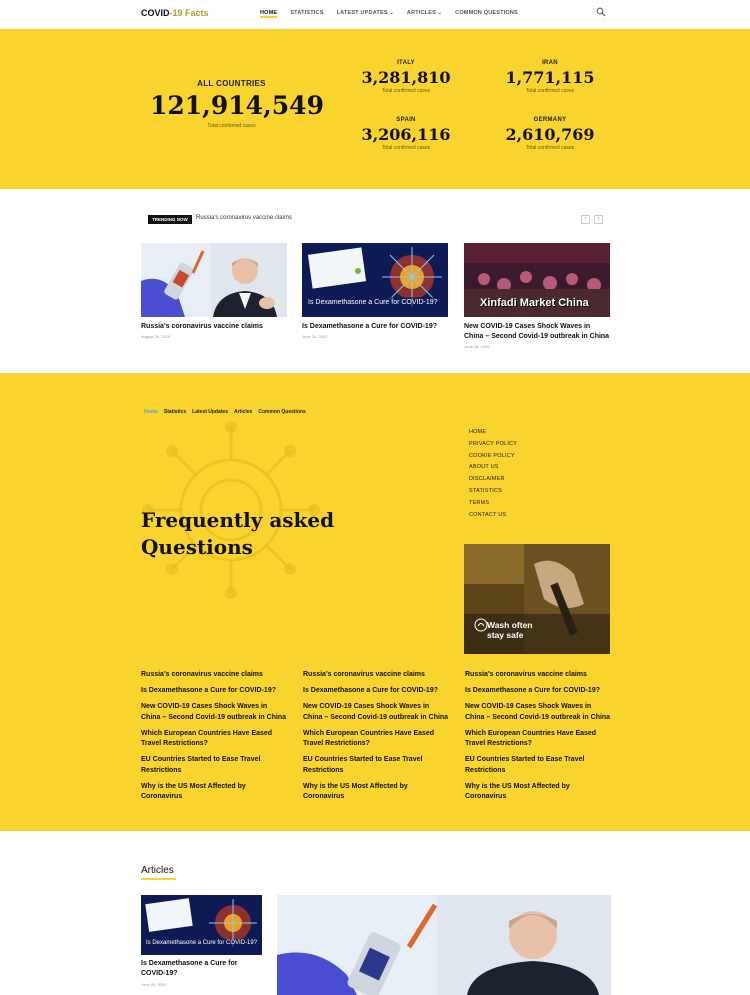 The width and height of the screenshot is (750, 995). Describe the element at coordinates (486, 14) in the screenshot. I see `nav-common-questions: COMMON QUESTIONS` at that location.